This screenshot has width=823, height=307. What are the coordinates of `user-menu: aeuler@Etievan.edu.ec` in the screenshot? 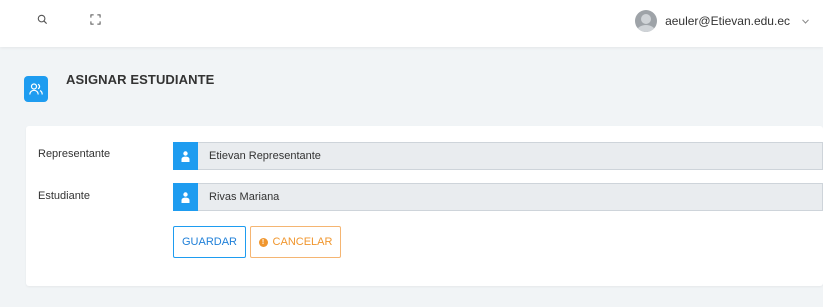 It's located at (722, 21).